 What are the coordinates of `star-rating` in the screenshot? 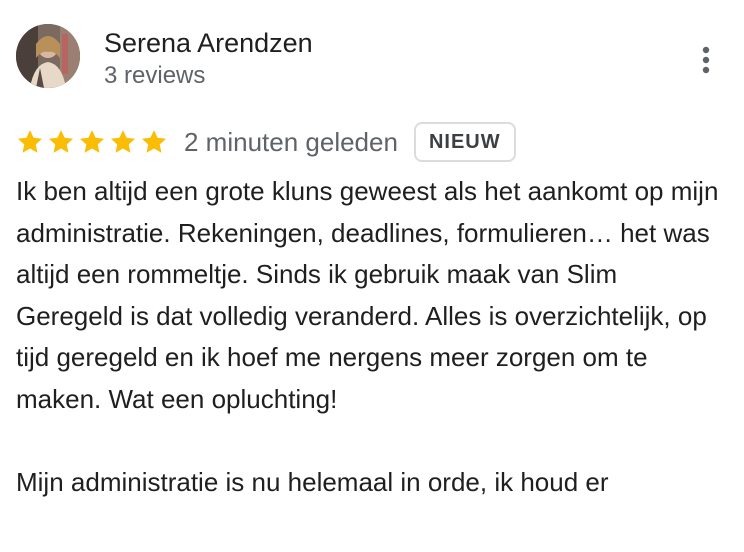 It's located at (92, 142).